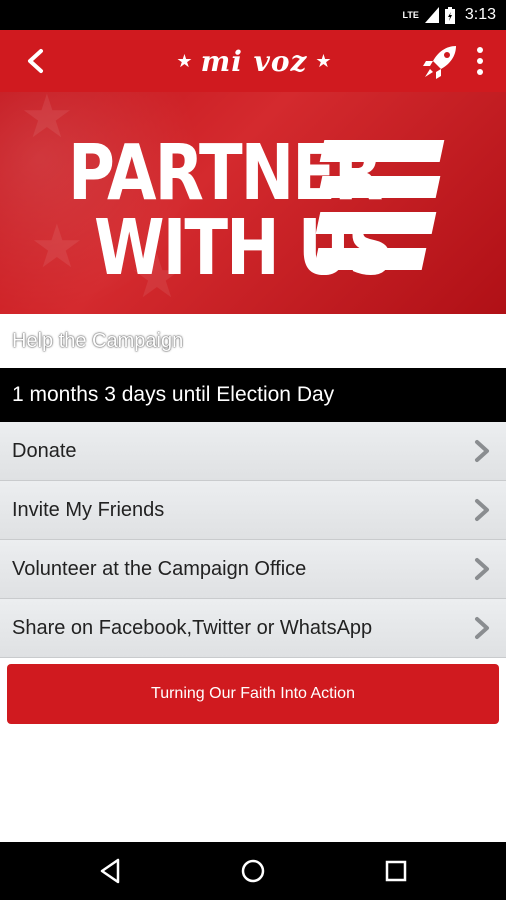 The image size is (506, 900). I want to click on menu-item-label: Donate, so click(44, 450).